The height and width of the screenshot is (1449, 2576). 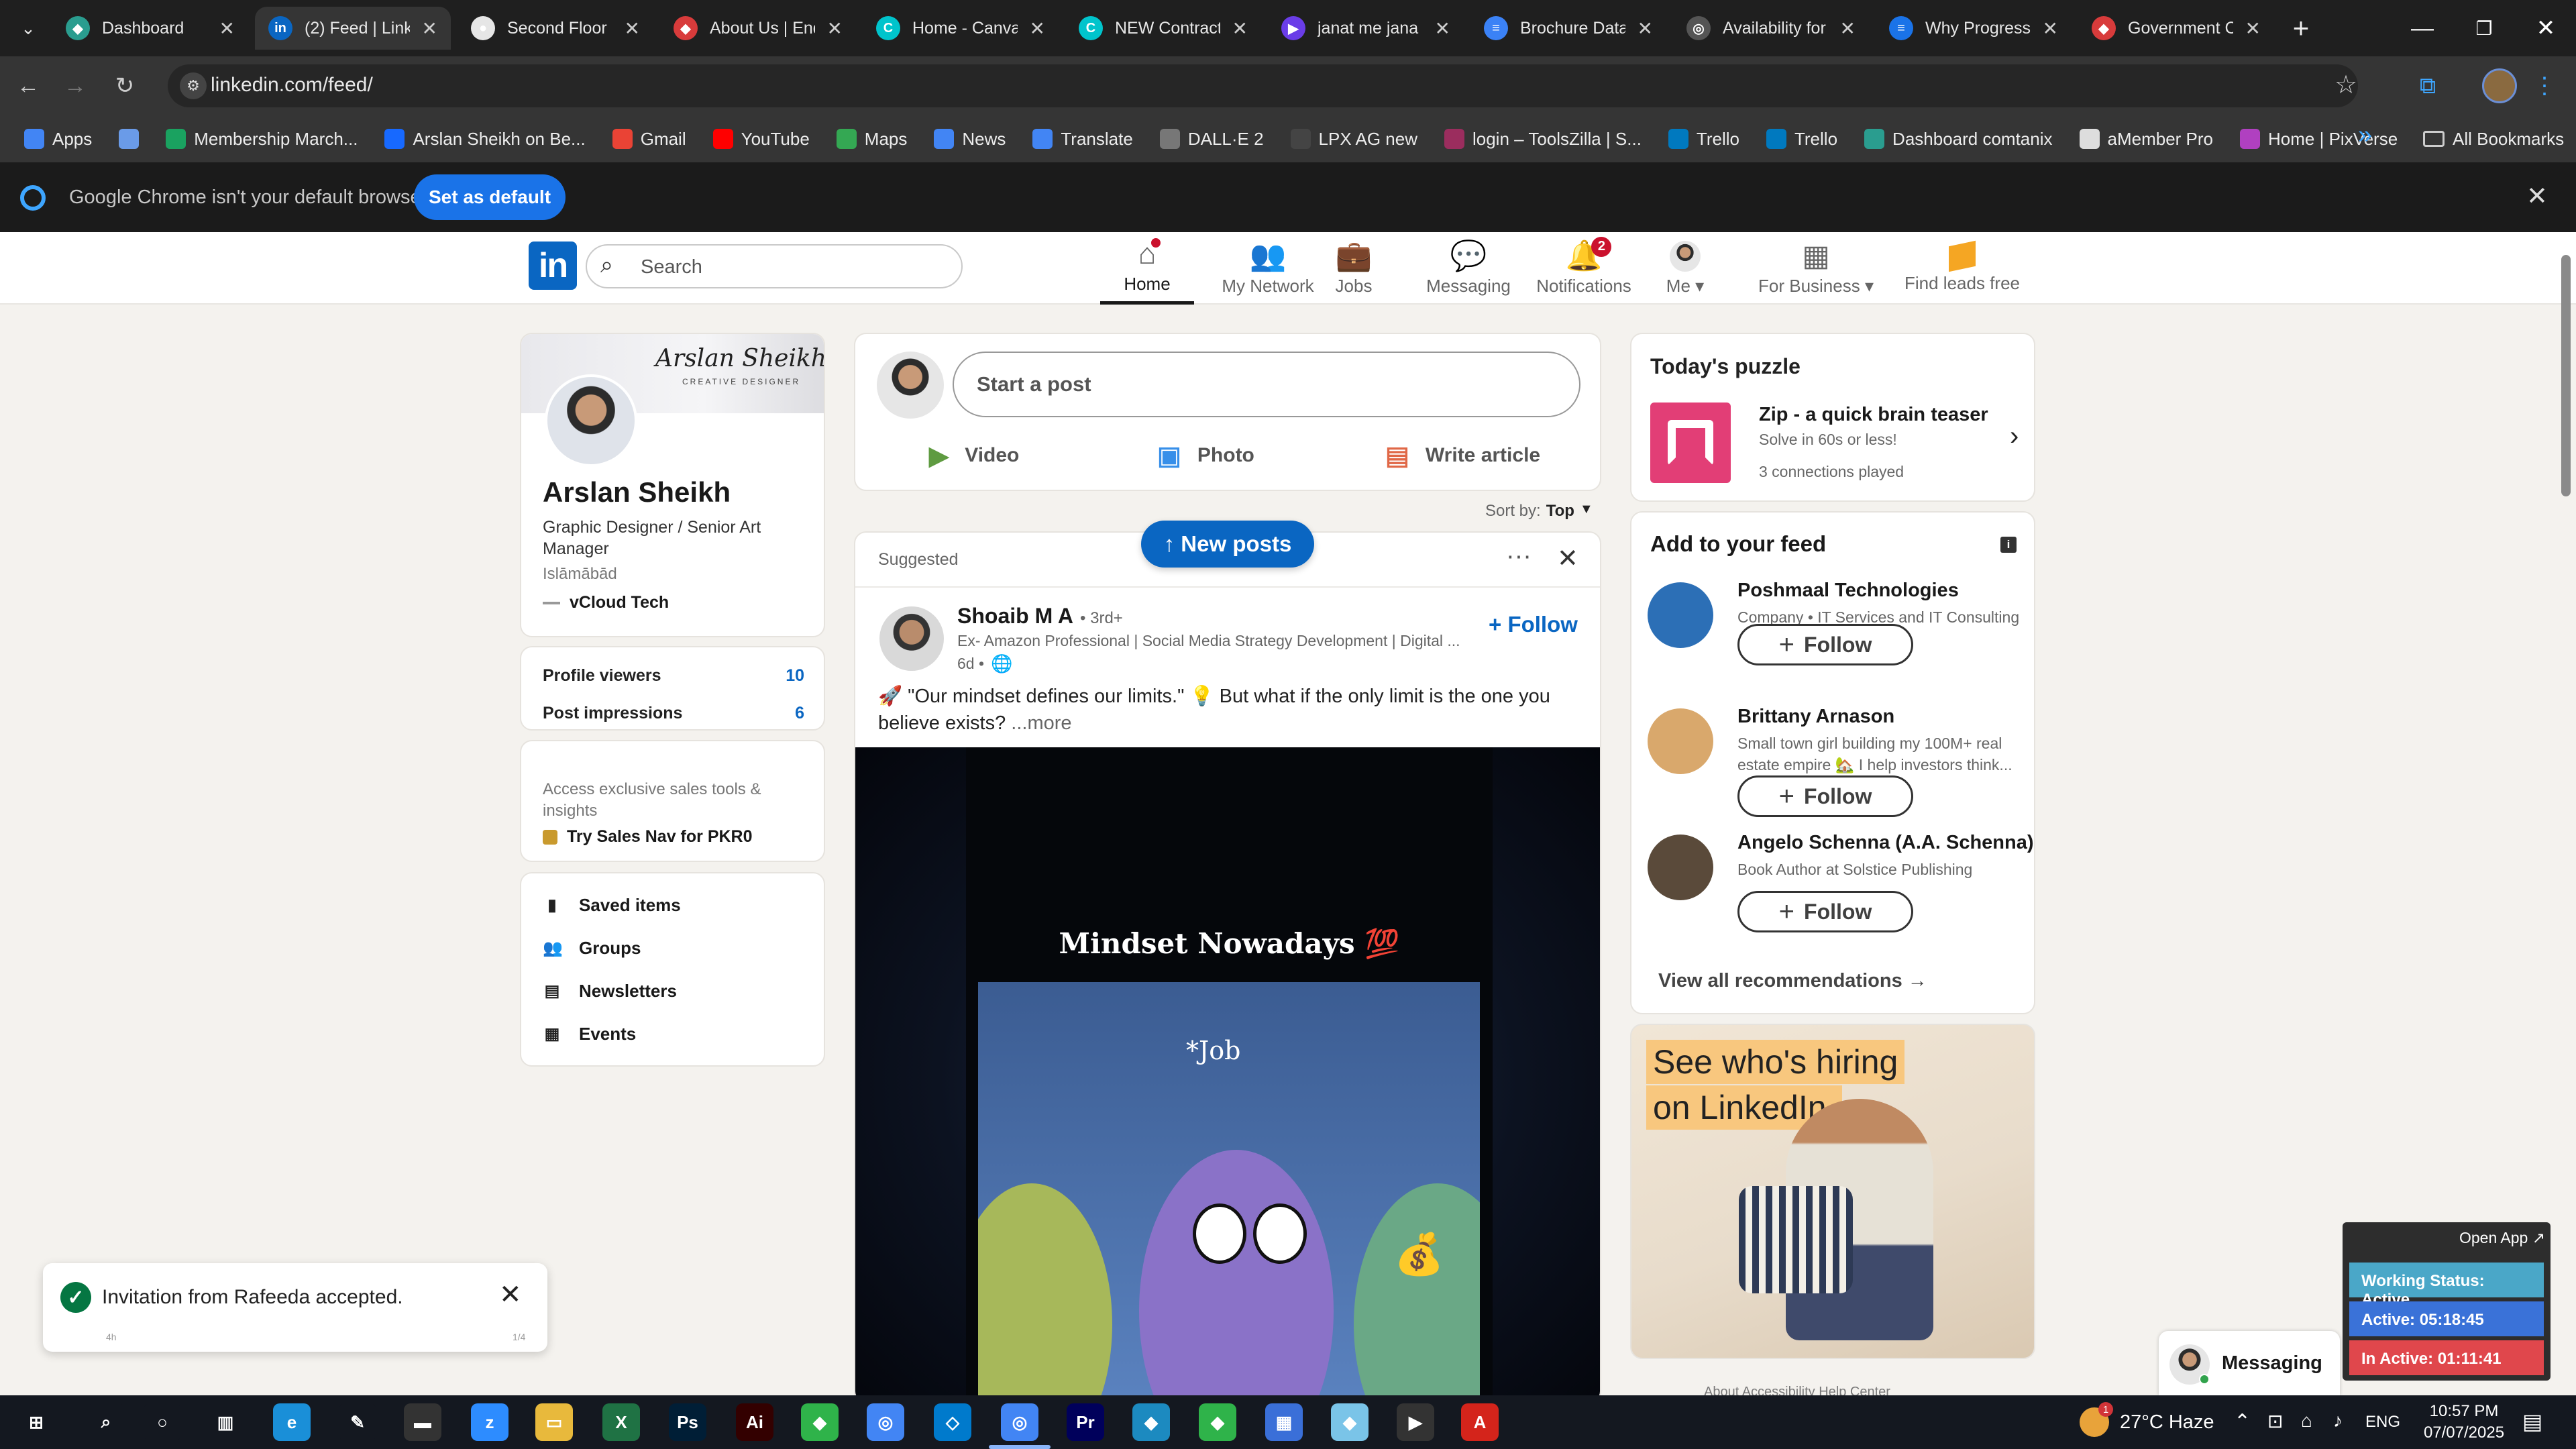 What do you see at coordinates (2275, 1421) in the screenshot?
I see `network-tray-icon: ⊡` at bounding box center [2275, 1421].